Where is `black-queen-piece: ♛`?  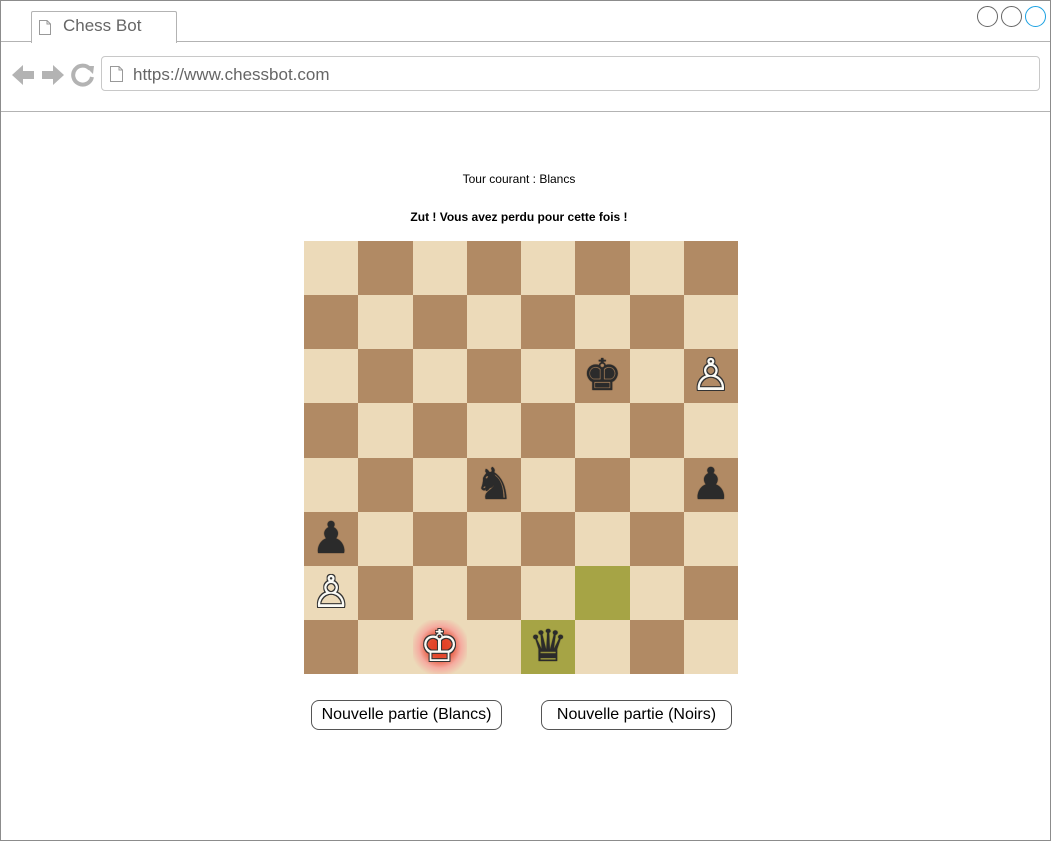
black-queen-piece: ♛ is located at coordinates (547, 646).